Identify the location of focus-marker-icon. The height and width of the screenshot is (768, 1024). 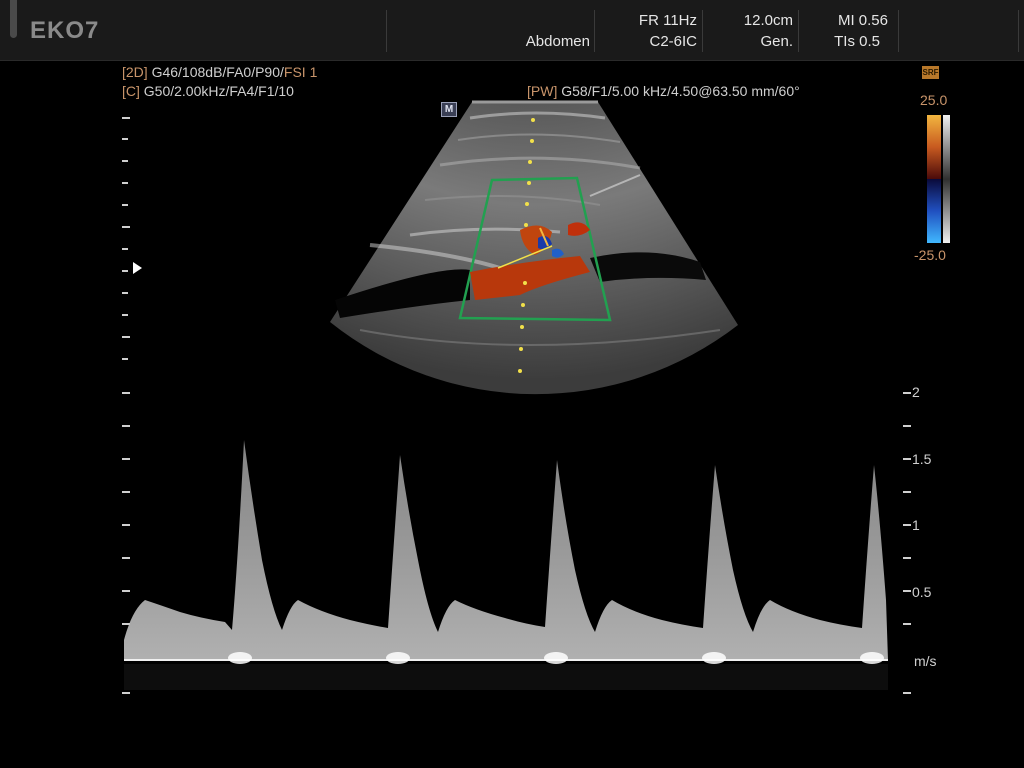
(137, 268).